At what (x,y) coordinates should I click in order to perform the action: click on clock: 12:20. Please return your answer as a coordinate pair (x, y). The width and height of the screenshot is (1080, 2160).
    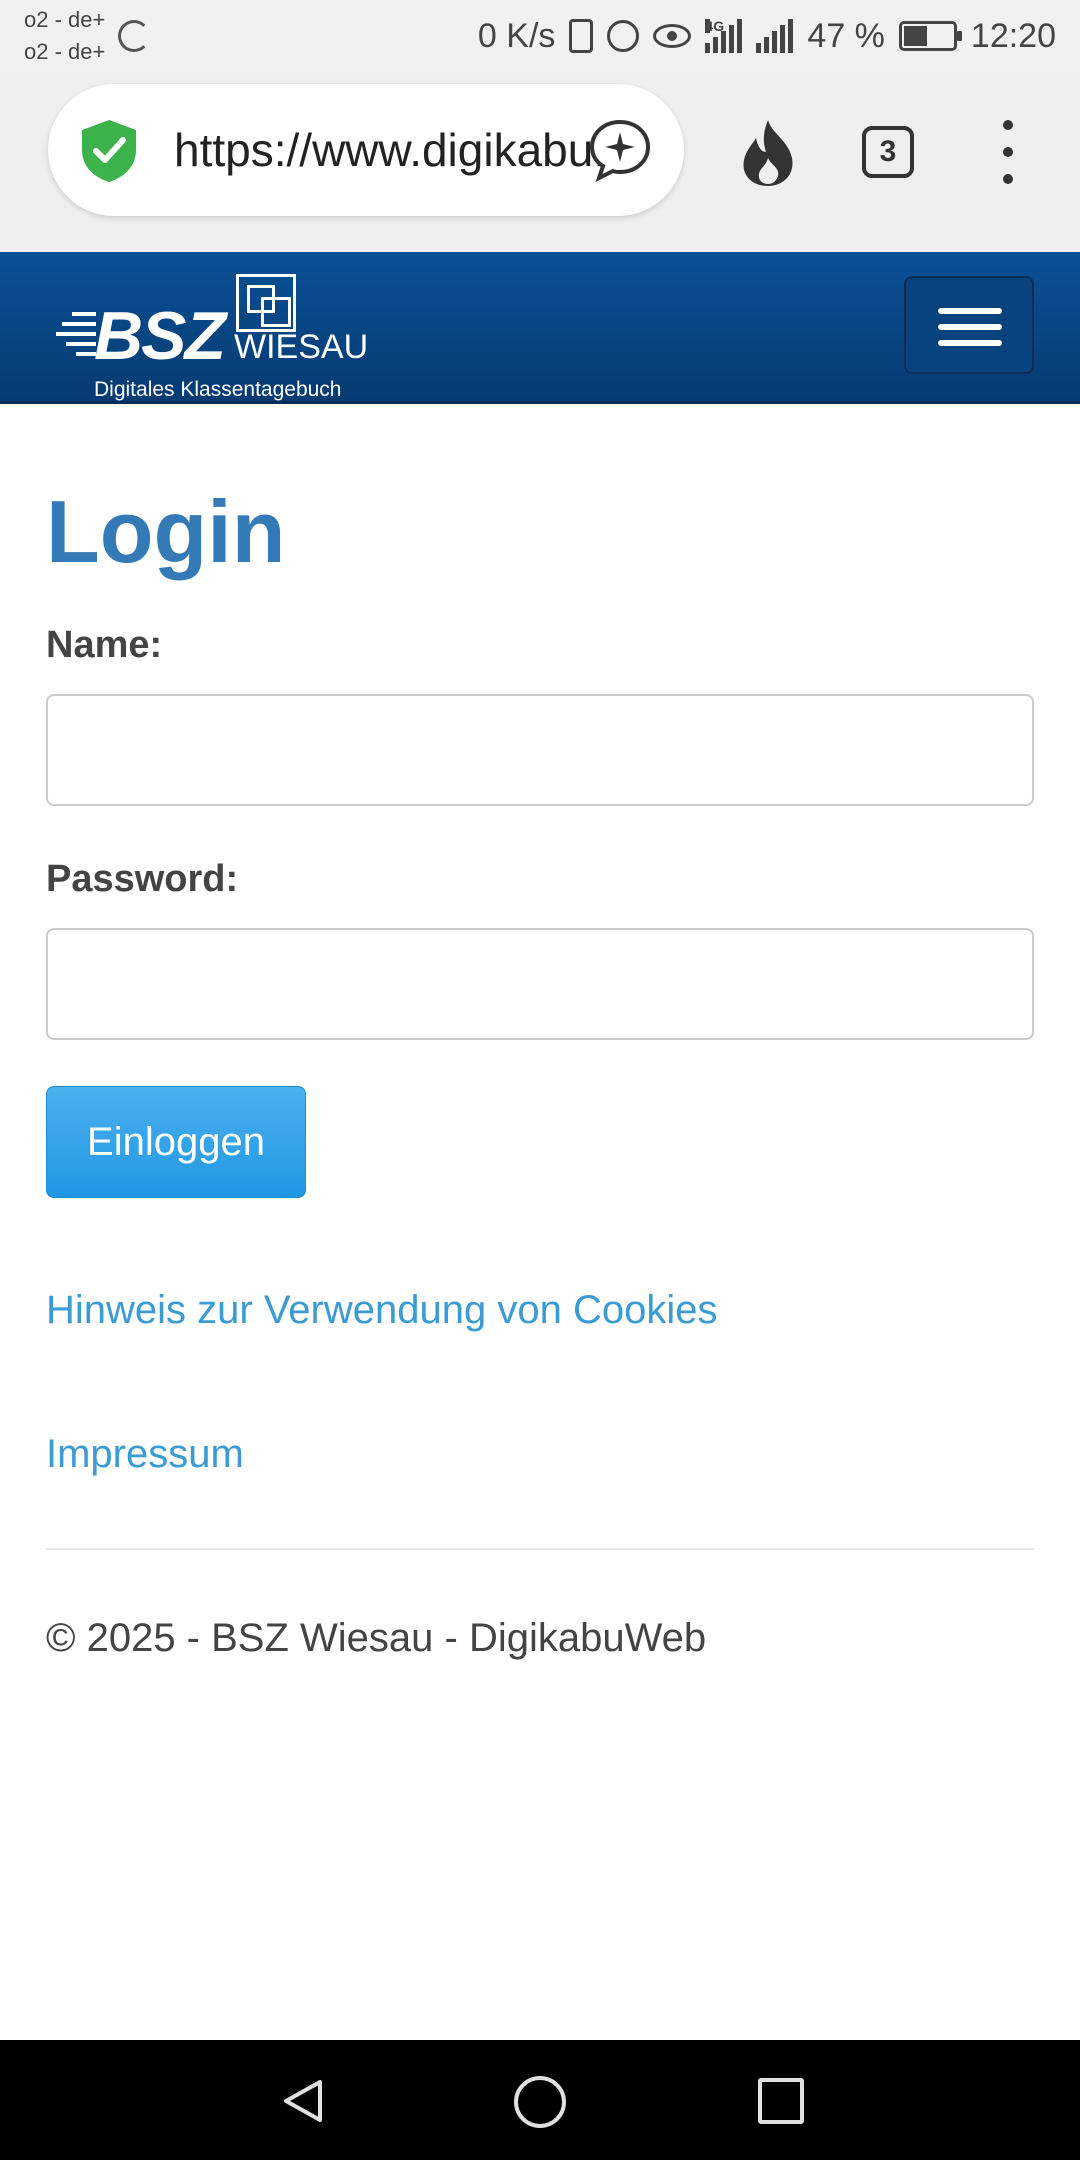
    Looking at the image, I should click on (1013, 35).